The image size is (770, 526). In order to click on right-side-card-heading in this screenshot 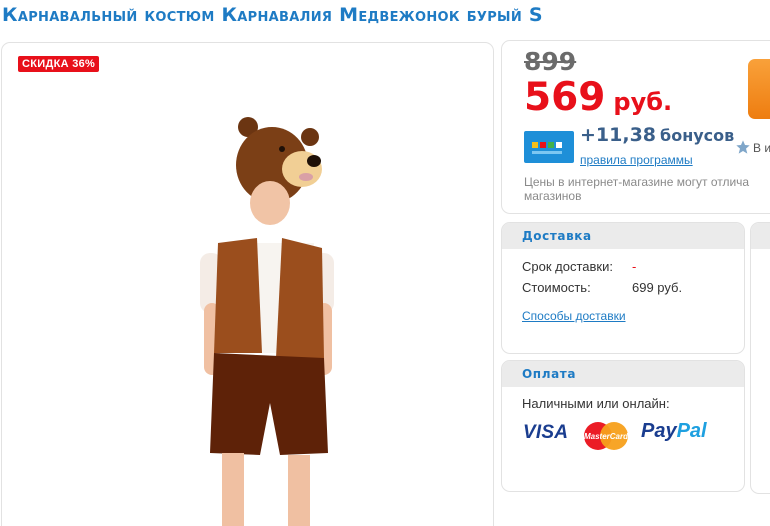, I will do `click(760, 236)`.